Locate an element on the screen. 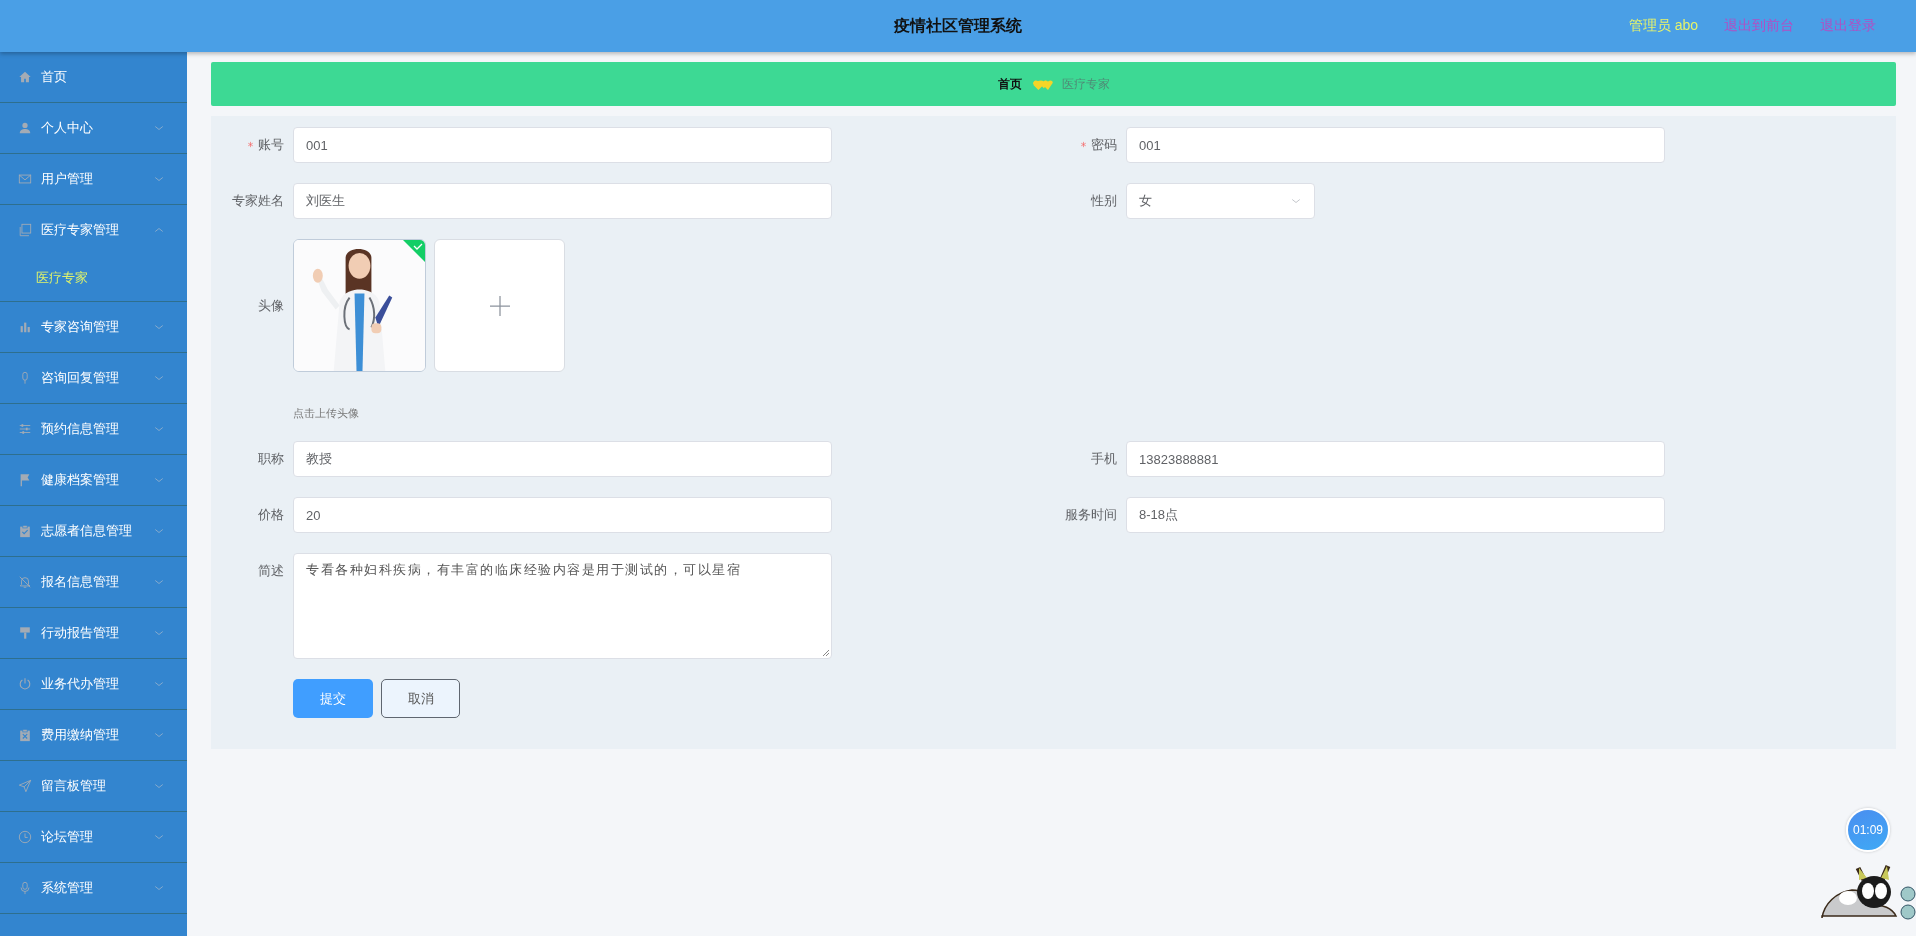 The width and height of the screenshot is (1916, 936). input-field: 刘医生 is located at coordinates (562, 201).